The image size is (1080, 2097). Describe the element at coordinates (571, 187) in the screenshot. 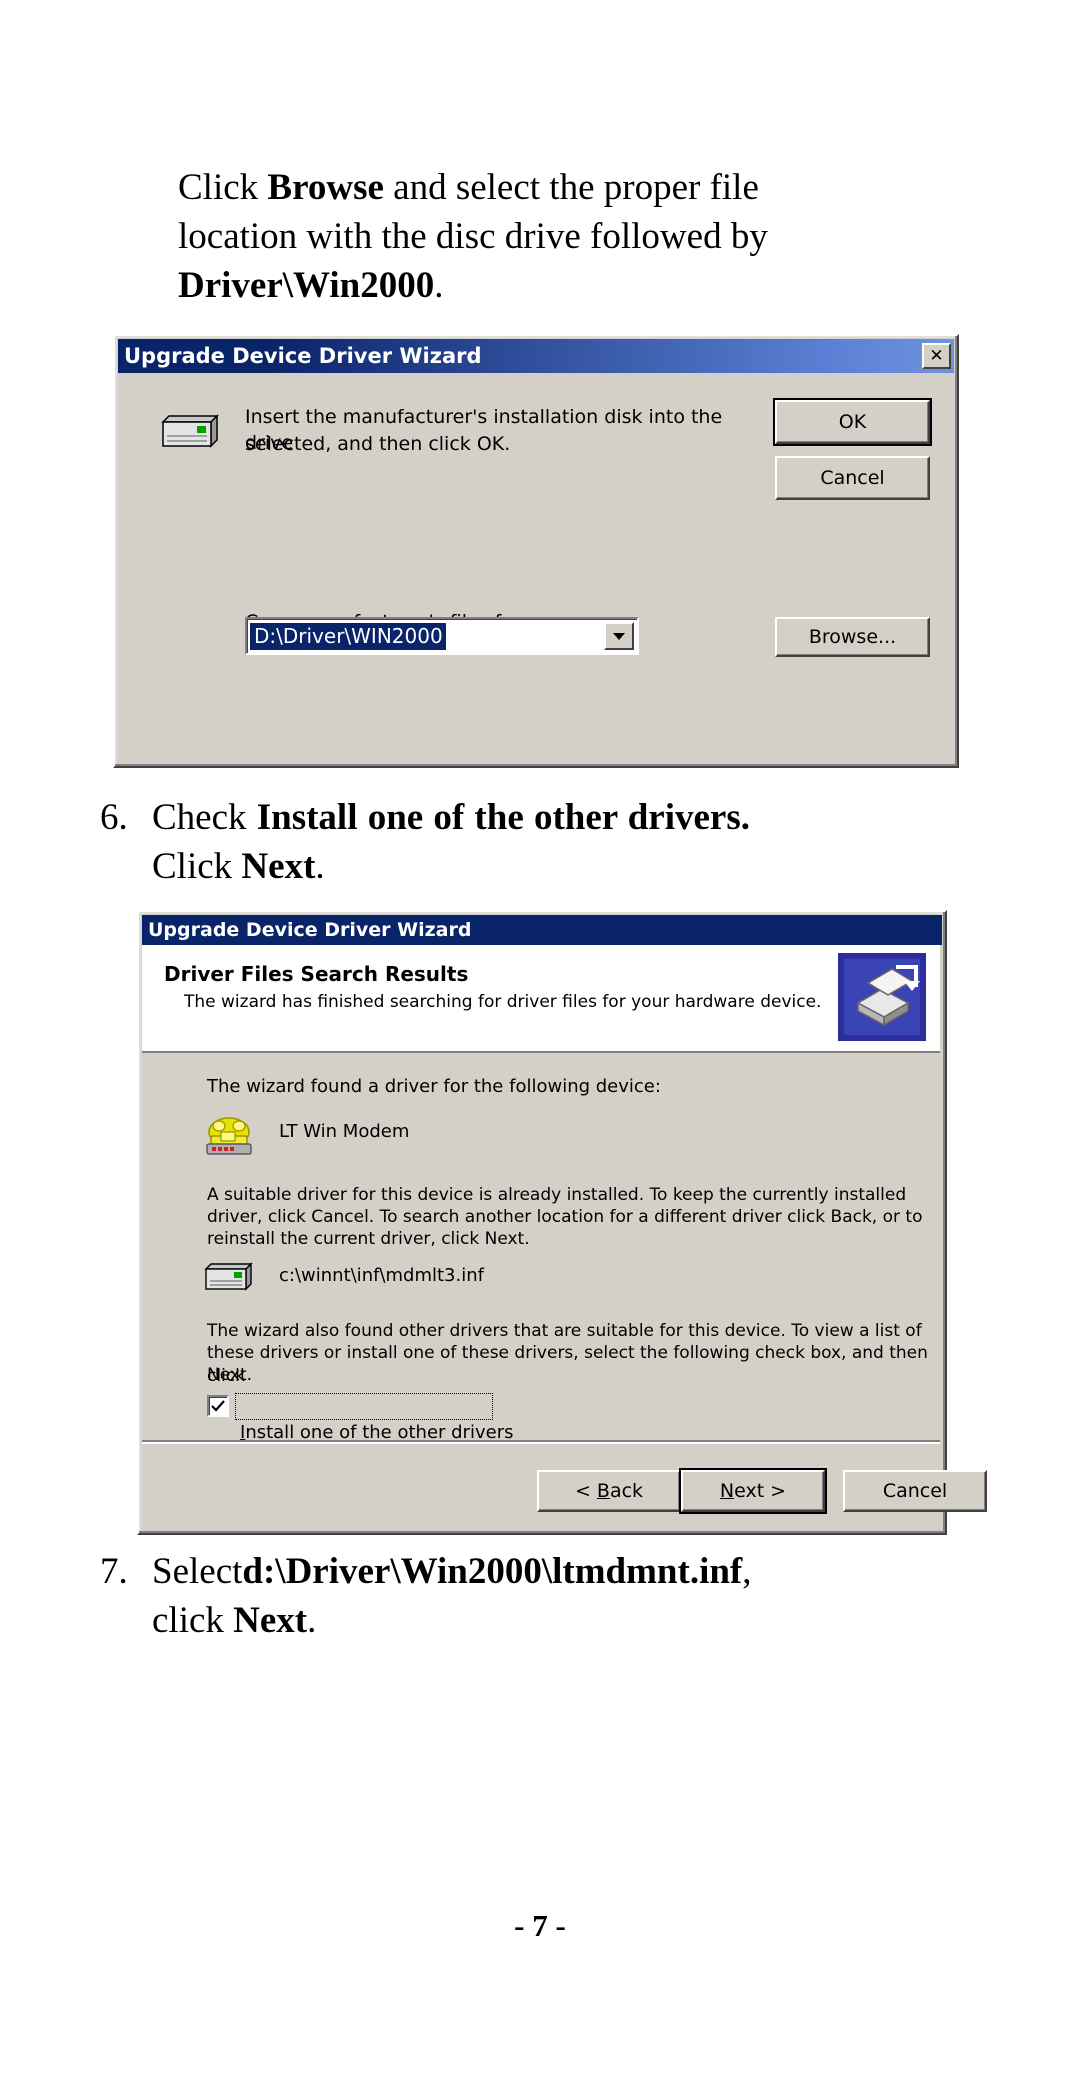

I see `intro-line1-post: and select the proper file` at that location.